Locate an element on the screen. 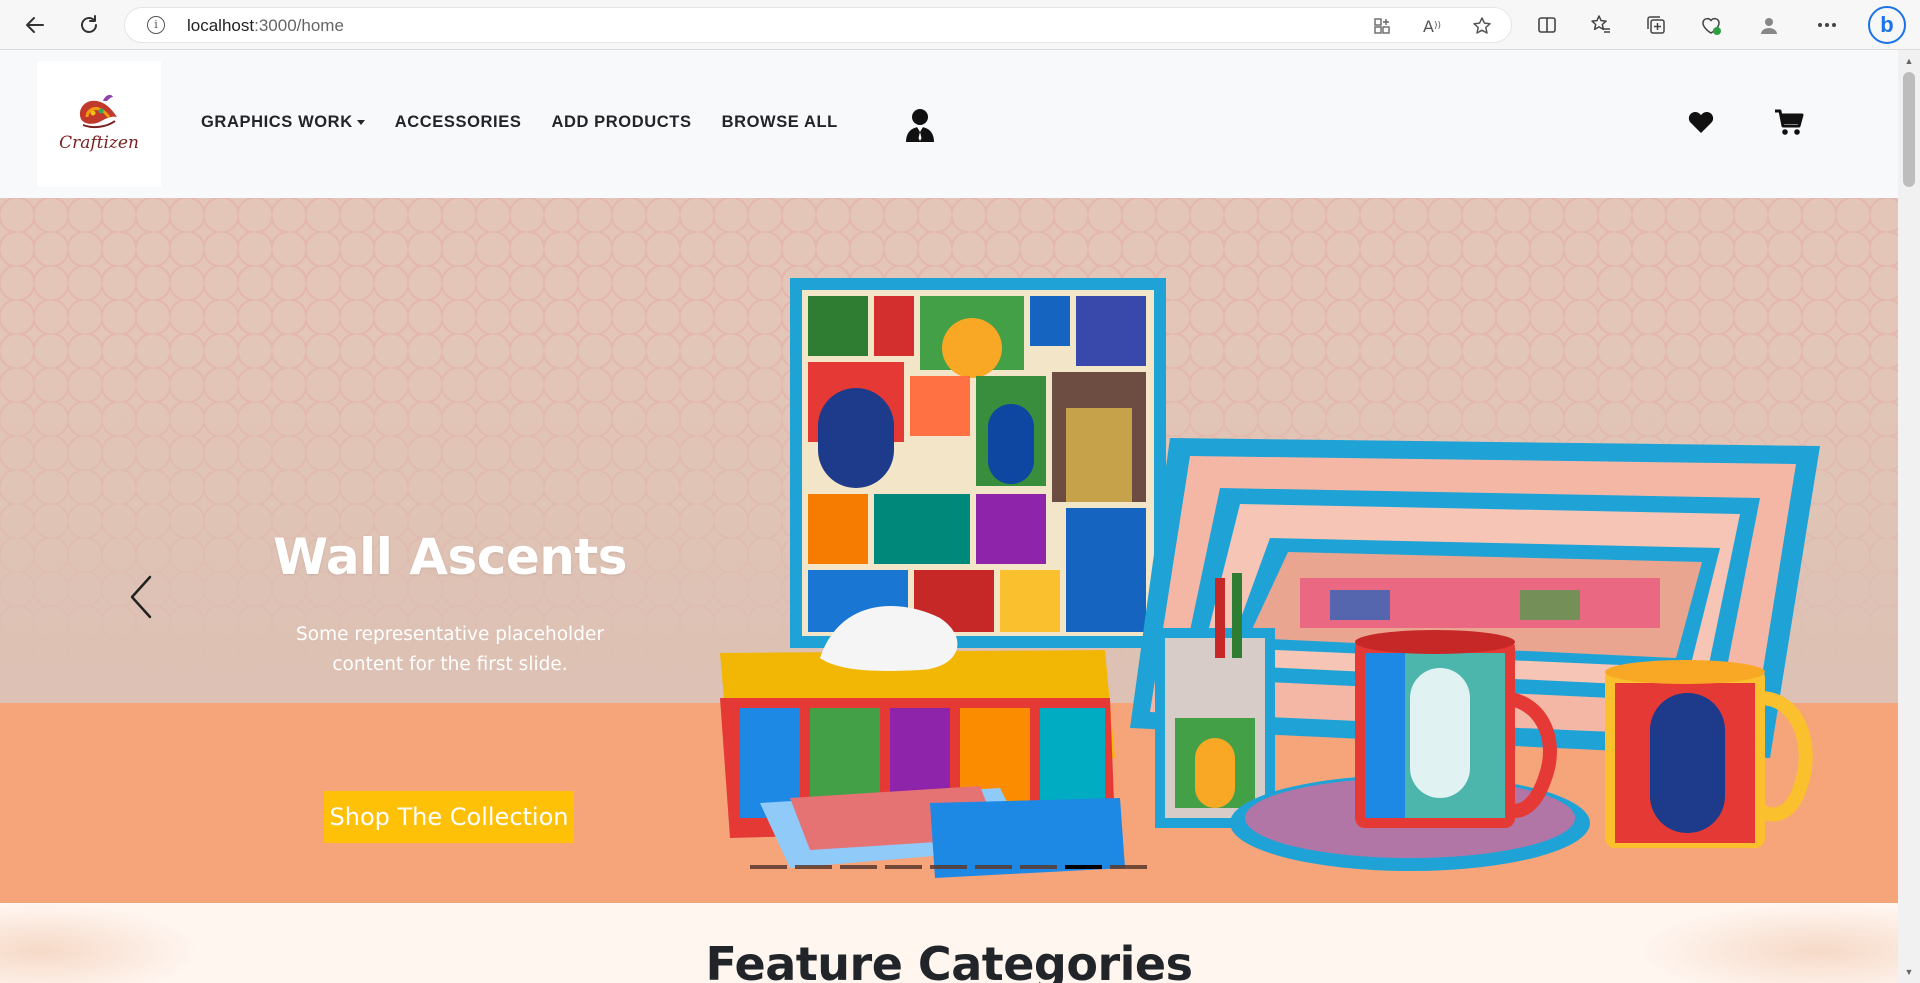  browser-essentials-icon is located at coordinates (1711, 25).